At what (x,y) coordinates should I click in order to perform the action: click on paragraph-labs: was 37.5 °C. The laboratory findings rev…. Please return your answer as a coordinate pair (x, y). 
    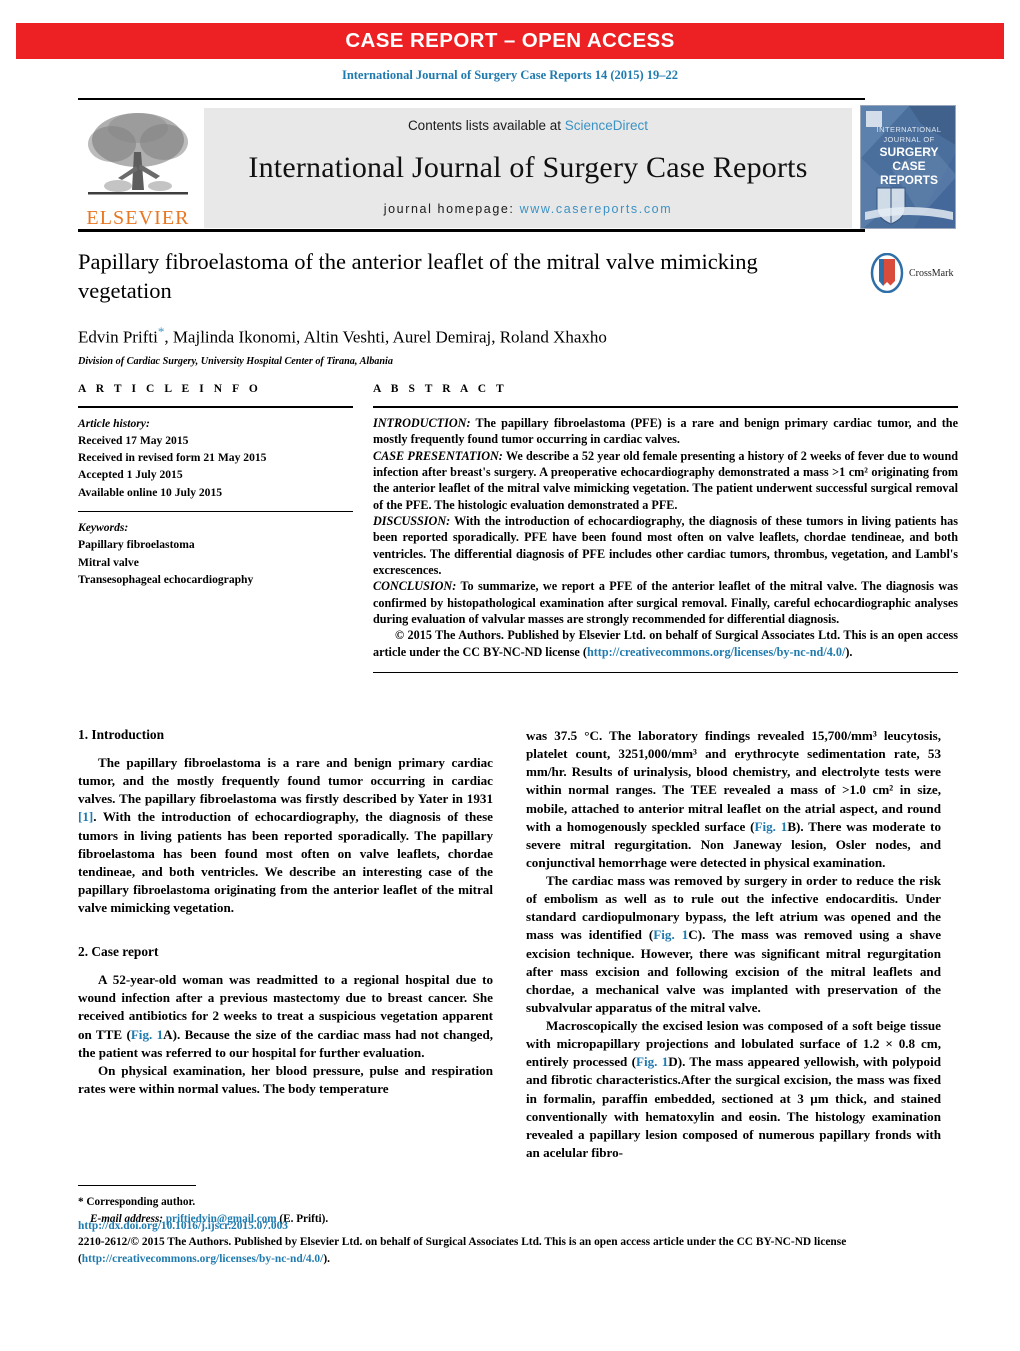
    Looking at the image, I should click on (733, 799).